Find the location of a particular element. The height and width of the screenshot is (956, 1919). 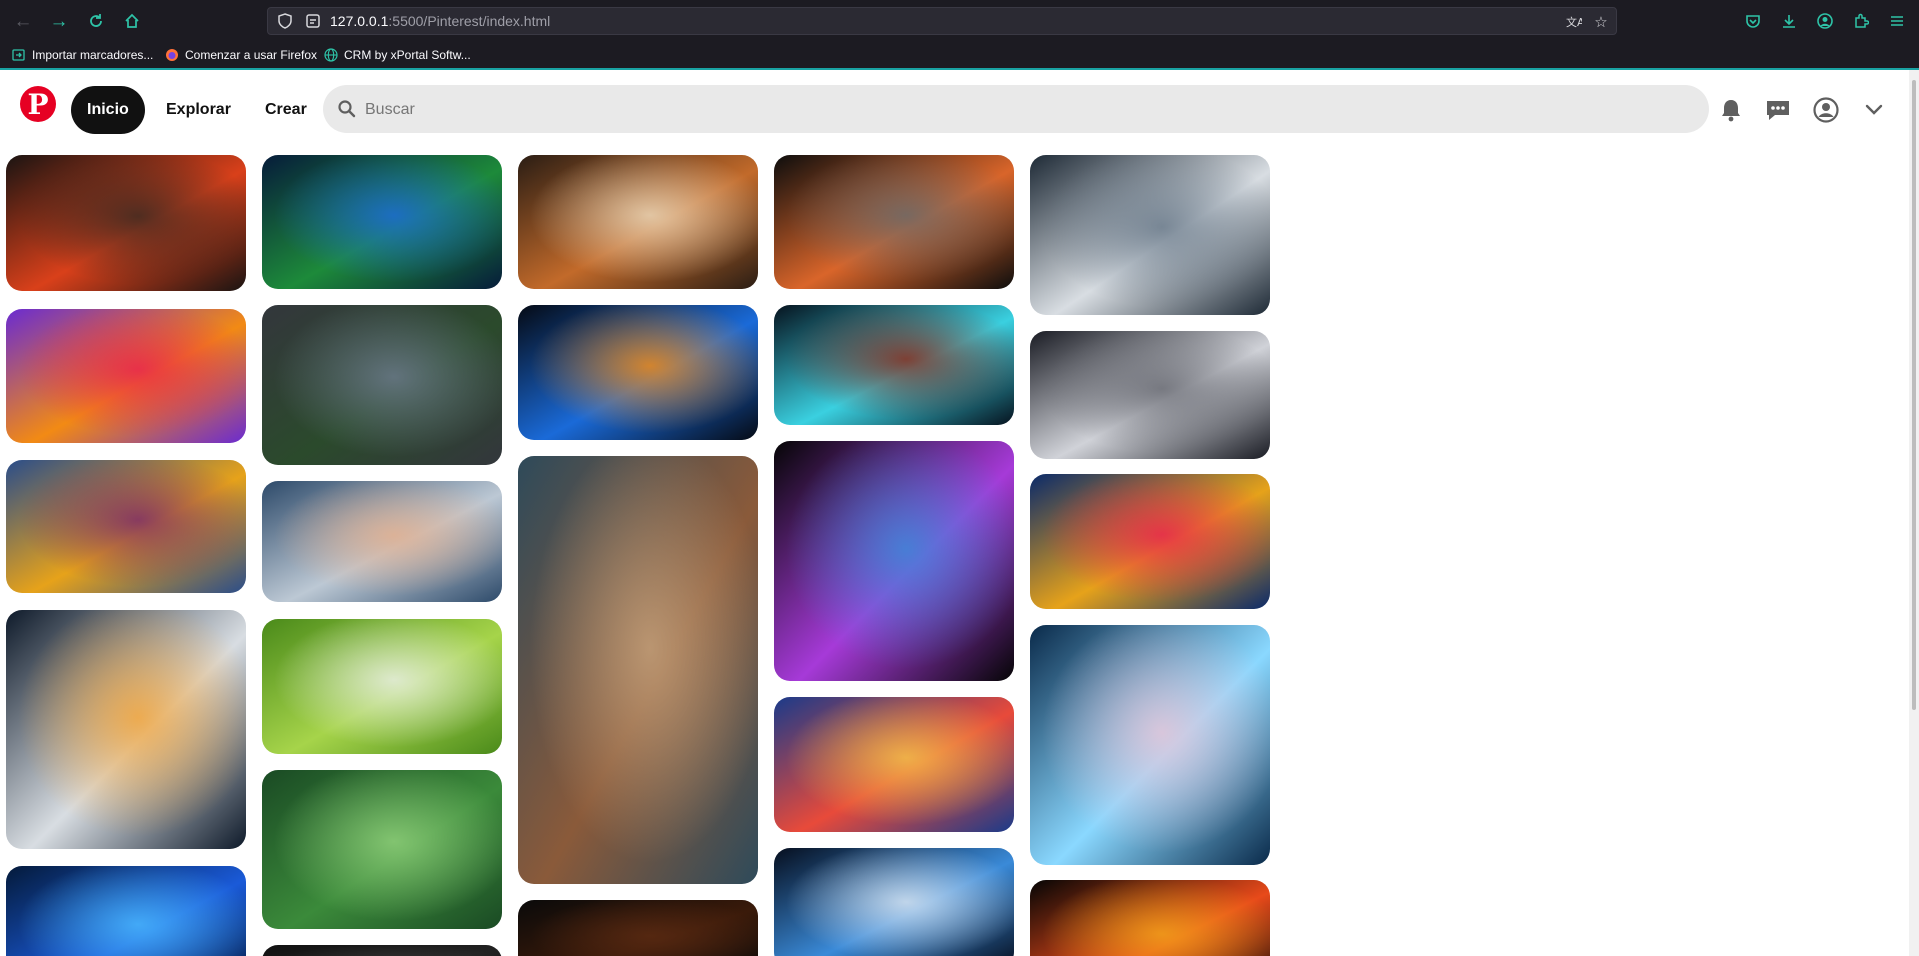

logo-letter: P is located at coordinates (38, 104).